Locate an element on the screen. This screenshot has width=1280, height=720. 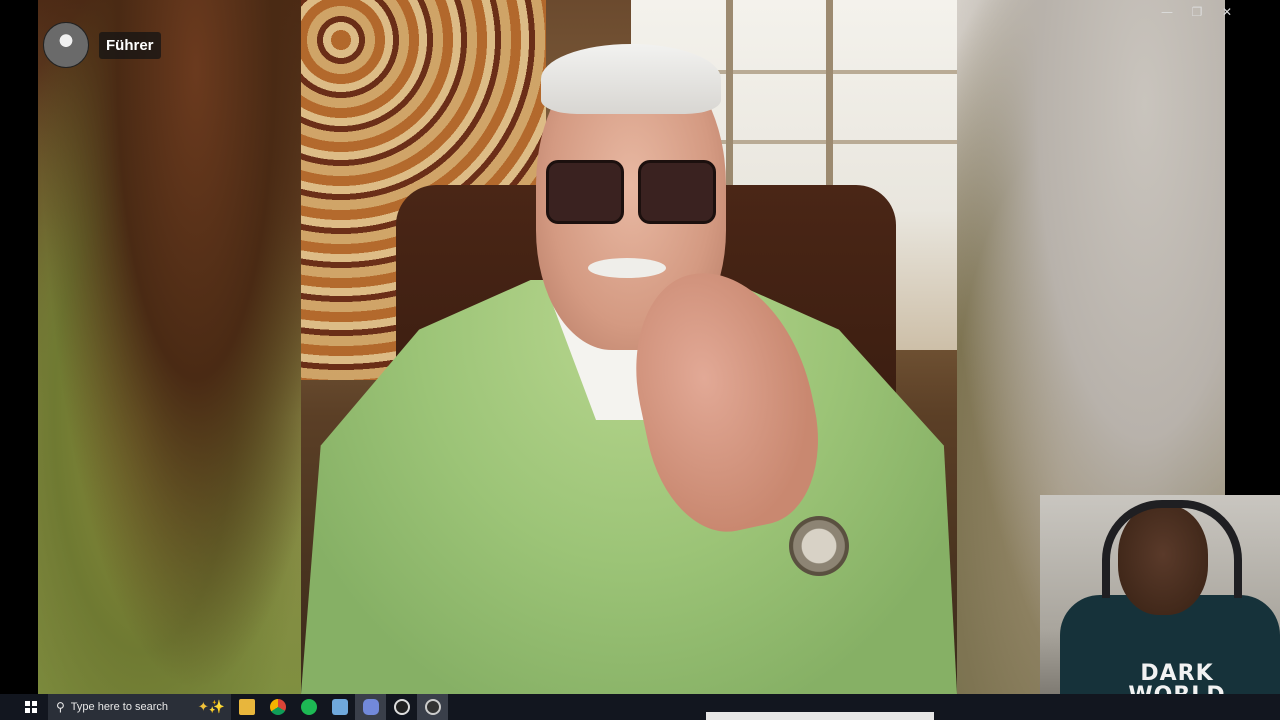
windows-logo-icon is located at coordinates (31, 707).